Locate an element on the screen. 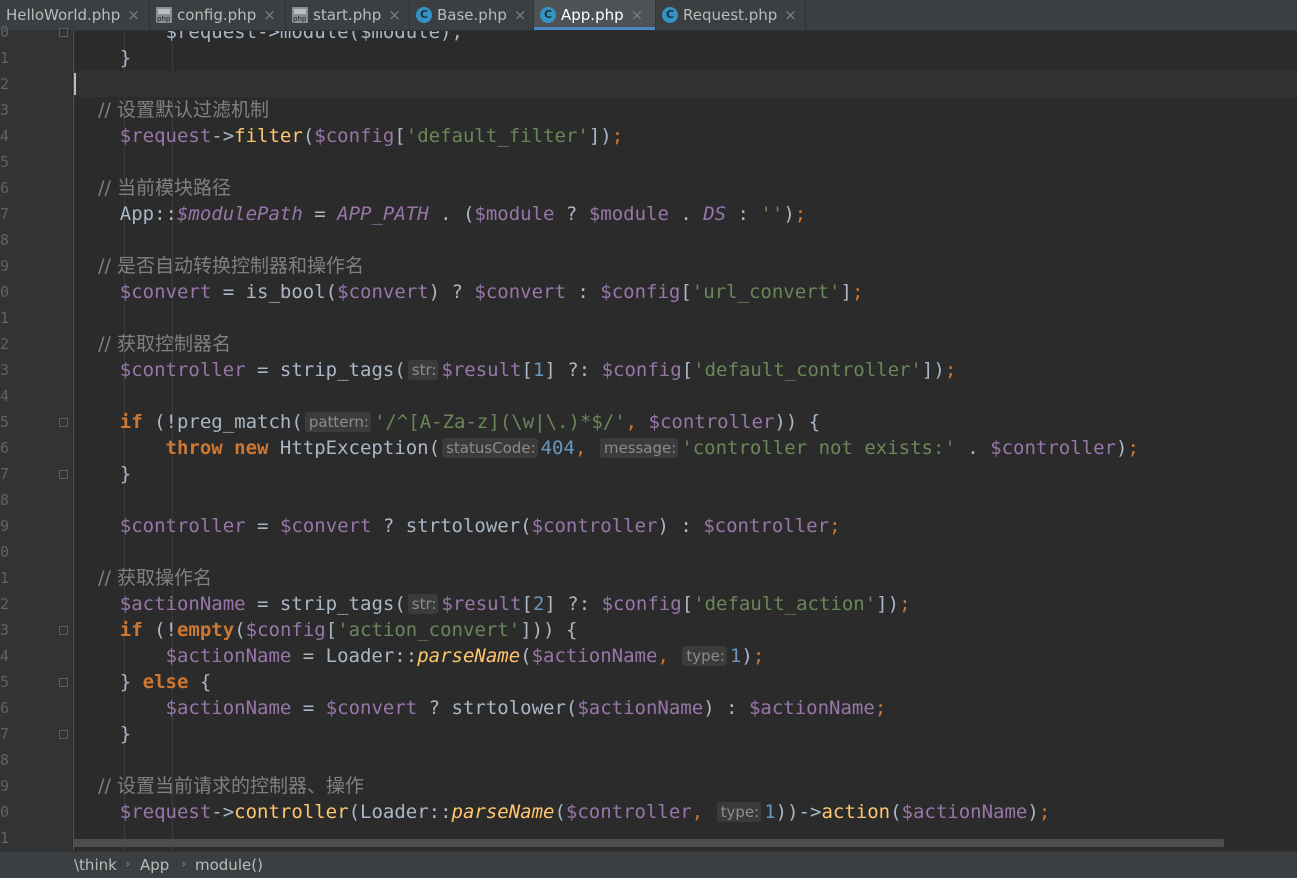 The image size is (1297, 878). tab-request: Request.php × is located at coordinates (731, 15).